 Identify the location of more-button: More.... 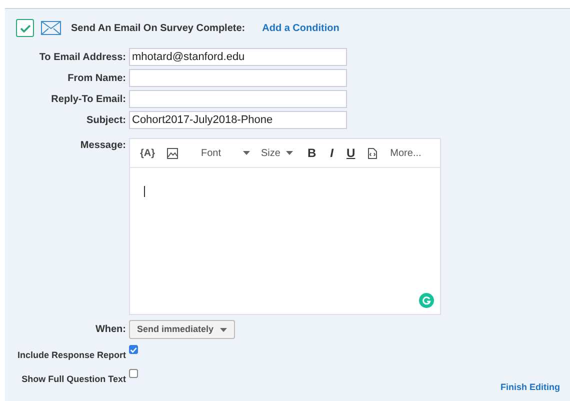
(406, 153).